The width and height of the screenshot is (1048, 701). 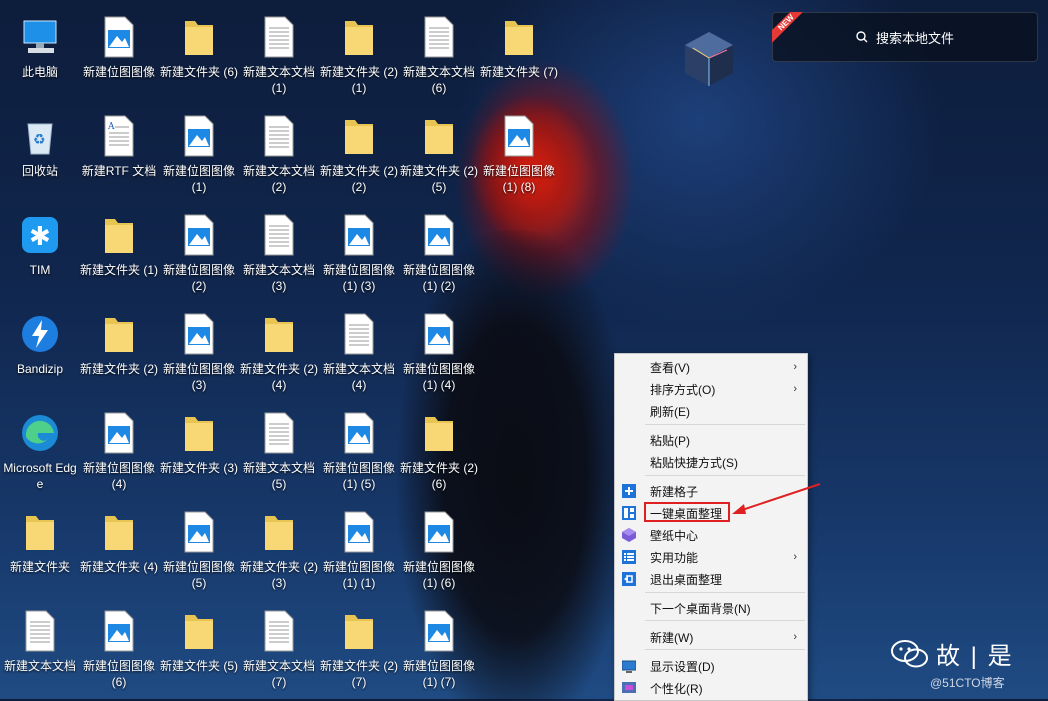 I want to click on menu-item-label: 刷新(E), so click(x=670, y=411).